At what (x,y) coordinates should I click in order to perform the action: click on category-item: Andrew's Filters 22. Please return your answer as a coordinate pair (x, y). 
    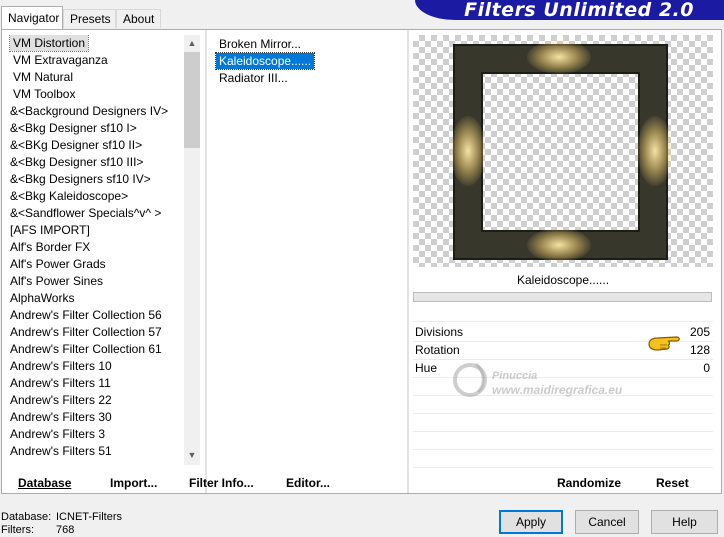
    Looking at the image, I should click on (61, 400).